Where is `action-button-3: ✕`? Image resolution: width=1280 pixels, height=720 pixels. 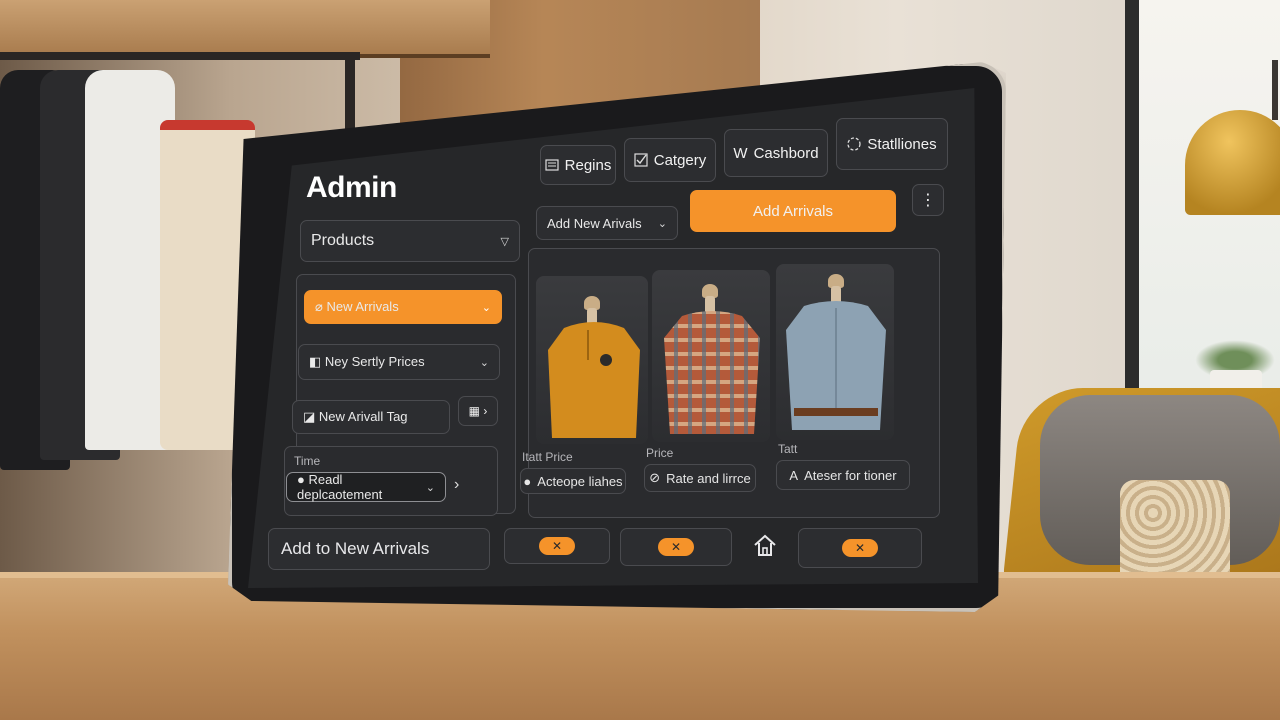 action-button-3: ✕ is located at coordinates (860, 548).